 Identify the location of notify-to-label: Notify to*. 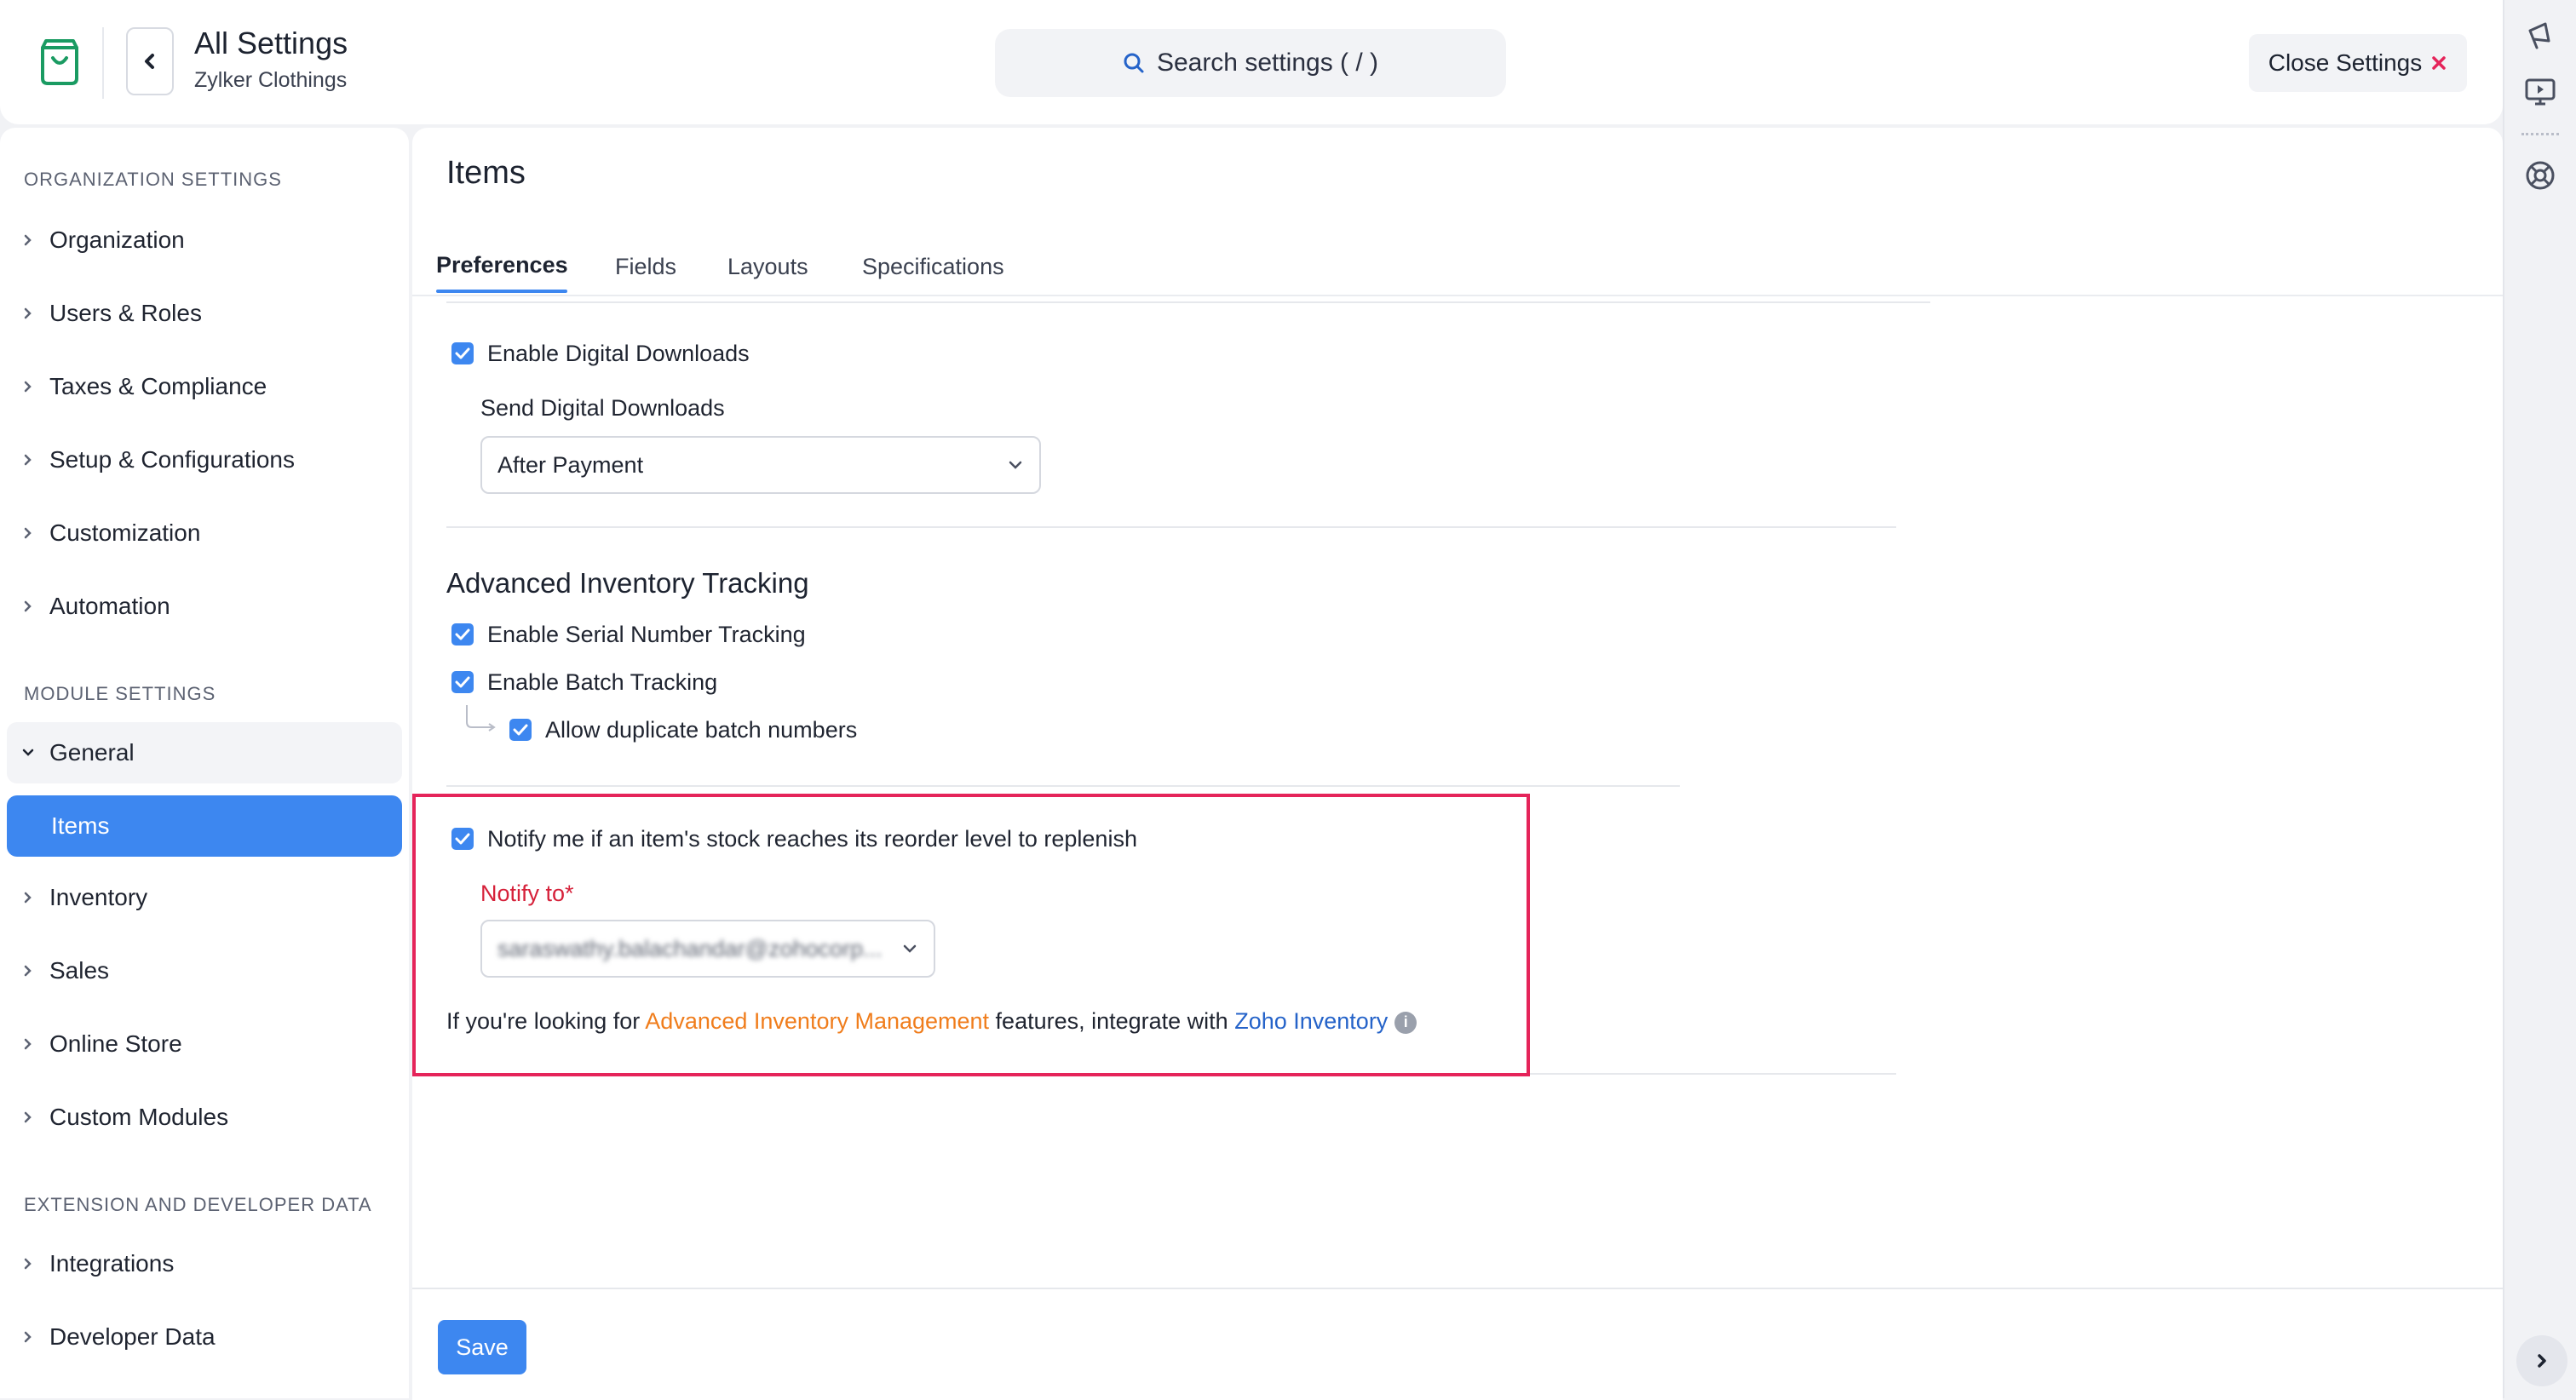
(527, 893).